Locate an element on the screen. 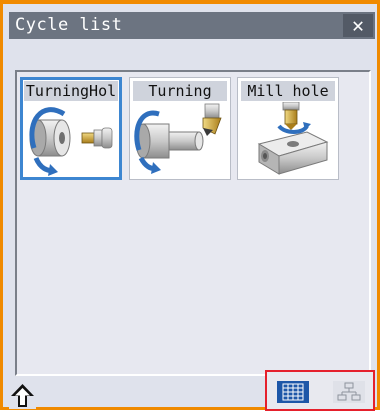 The width and height of the screenshot is (380, 411). view-mode-group is located at coordinates (320, 390).